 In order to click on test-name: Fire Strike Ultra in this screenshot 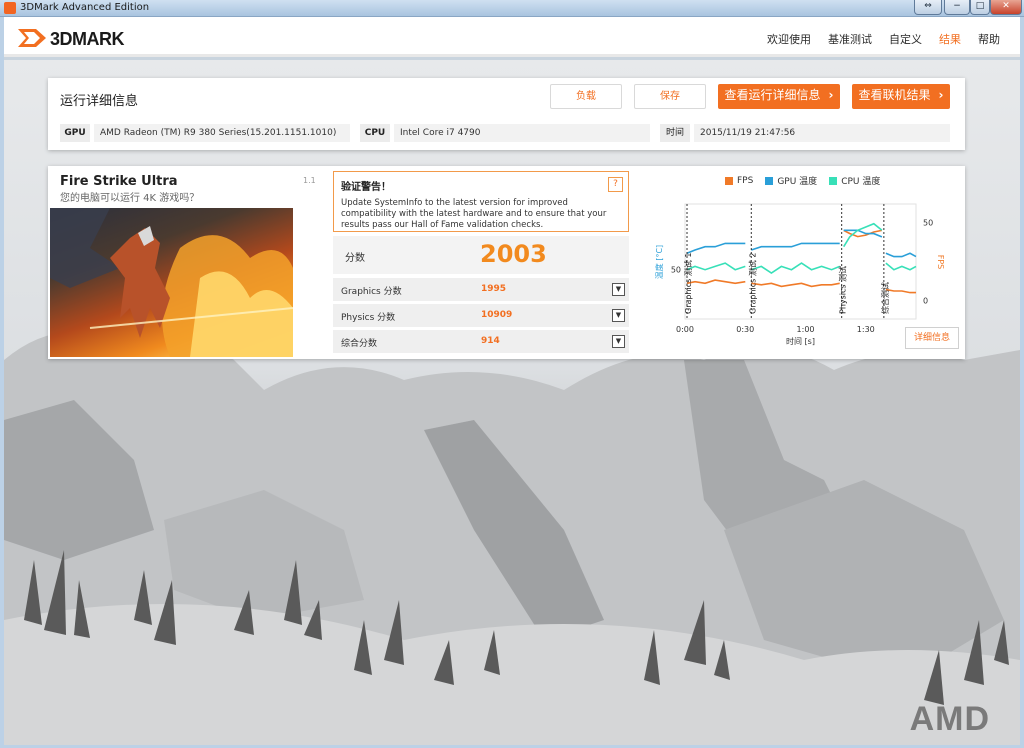, I will do `click(119, 181)`.